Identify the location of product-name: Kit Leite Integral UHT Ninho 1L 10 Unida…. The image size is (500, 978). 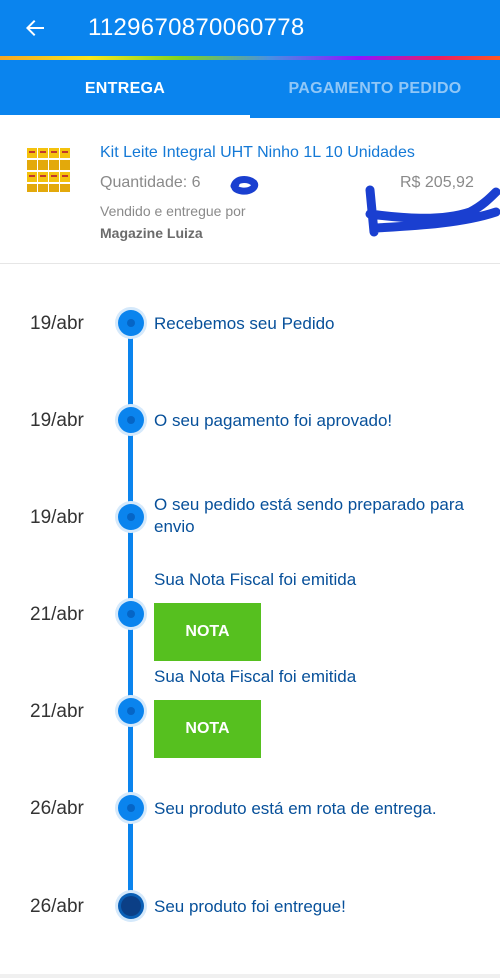
(257, 153).